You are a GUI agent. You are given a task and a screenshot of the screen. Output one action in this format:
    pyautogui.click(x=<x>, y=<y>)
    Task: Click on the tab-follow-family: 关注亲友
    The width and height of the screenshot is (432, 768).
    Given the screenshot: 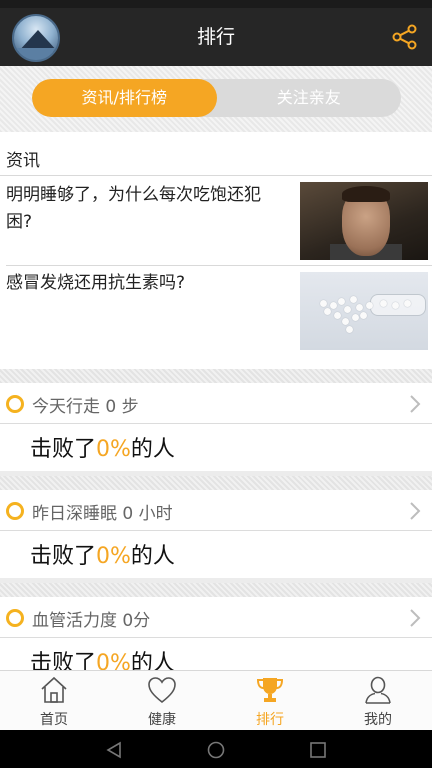 What is the action you would take?
    pyautogui.click(x=309, y=98)
    